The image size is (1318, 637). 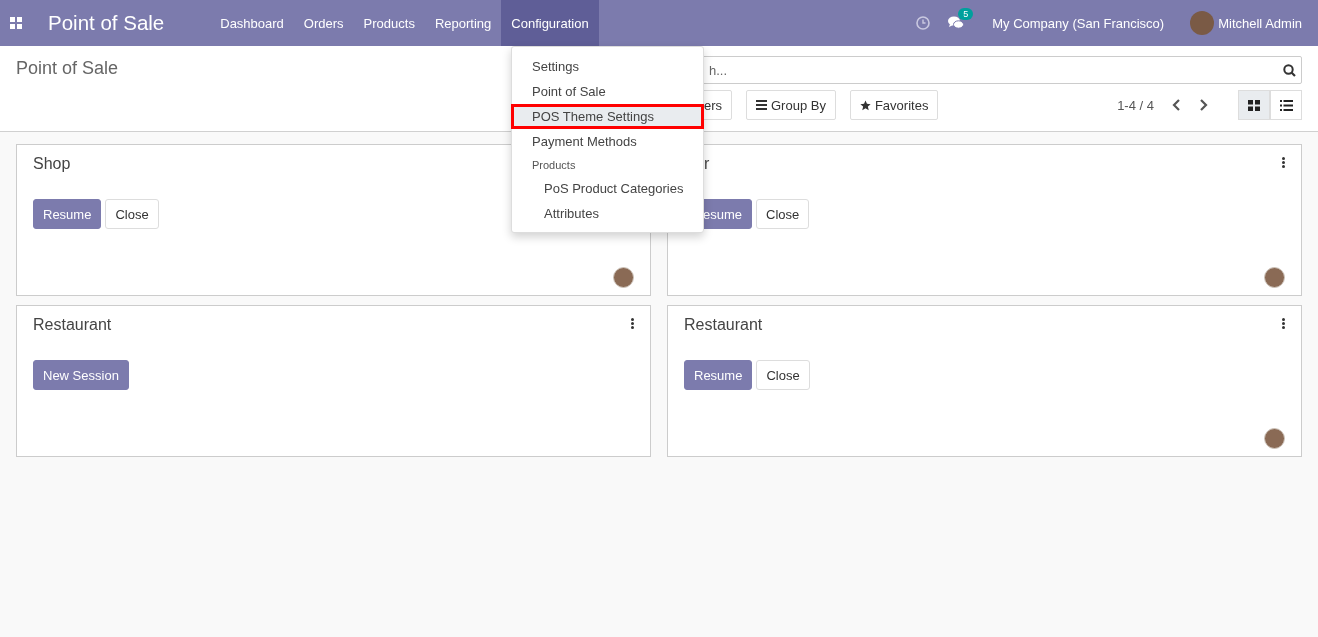 I want to click on favorites-button: Favorites, so click(x=894, y=105).